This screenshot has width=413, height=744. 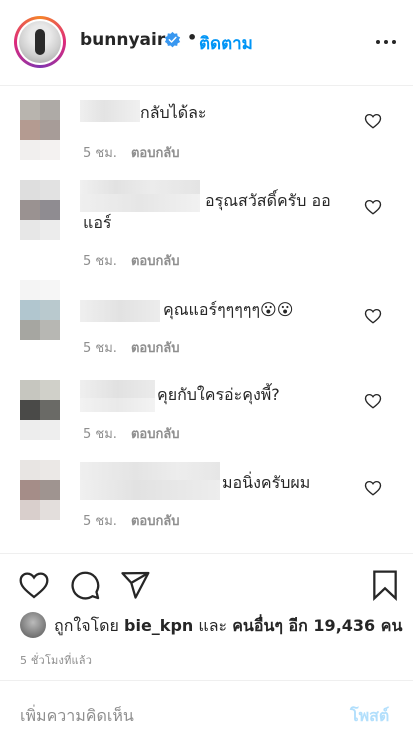 What do you see at coordinates (226, 43) in the screenshot?
I see `follow-button: ติดตาม` at bounding box center [226, 43].